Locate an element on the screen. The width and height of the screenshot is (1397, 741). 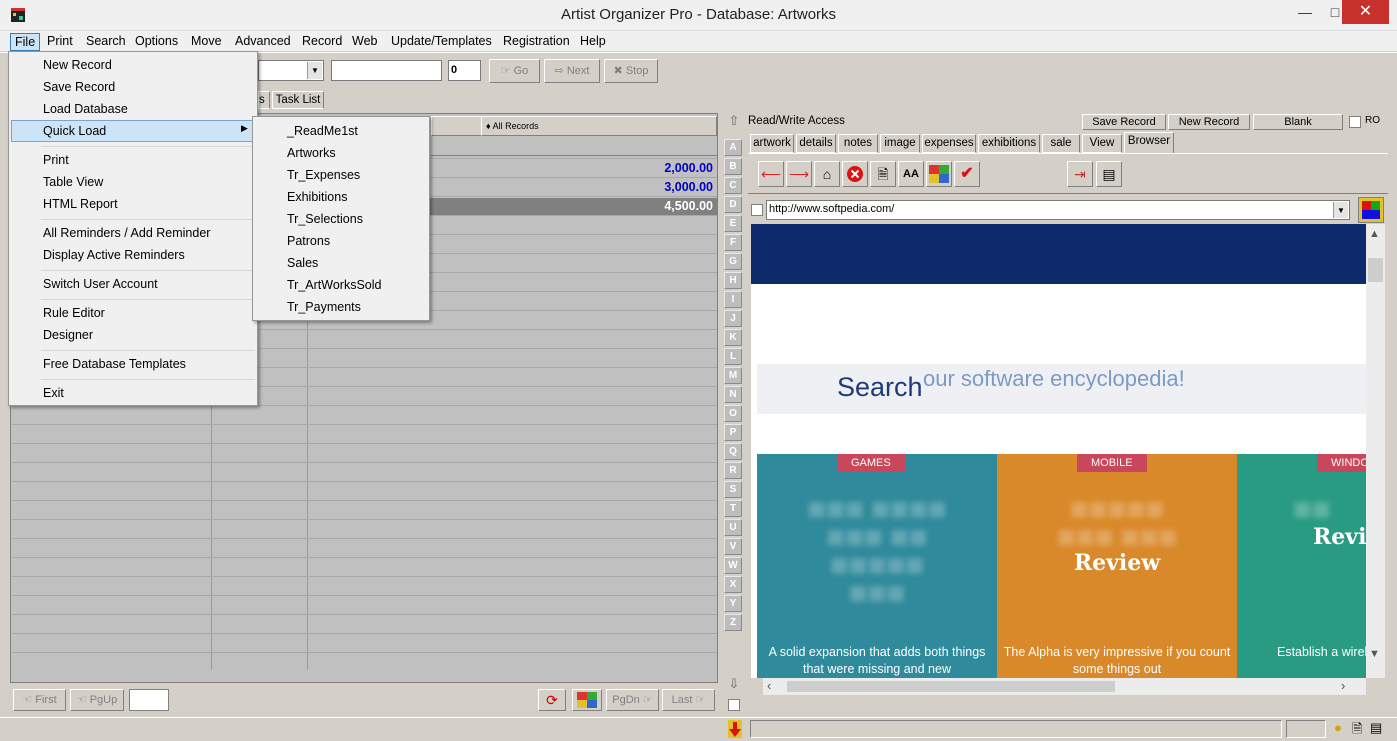
alpha-letter-p: P is located at coordinates (733, 432).